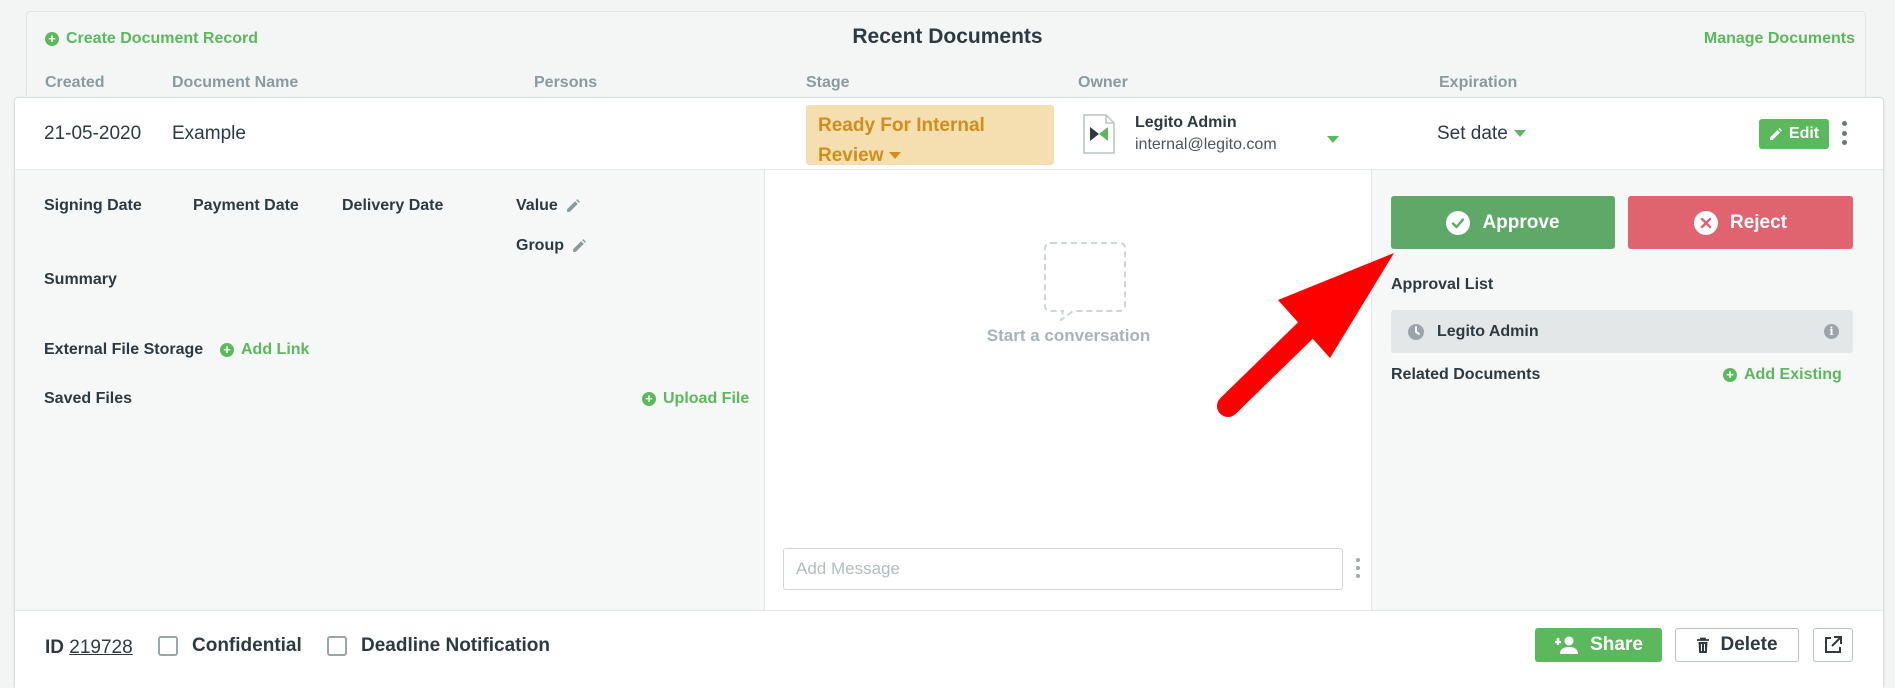 This screenshot has width=1895, height=688. I want to click on column-persons: Persons, so click(565, 83).